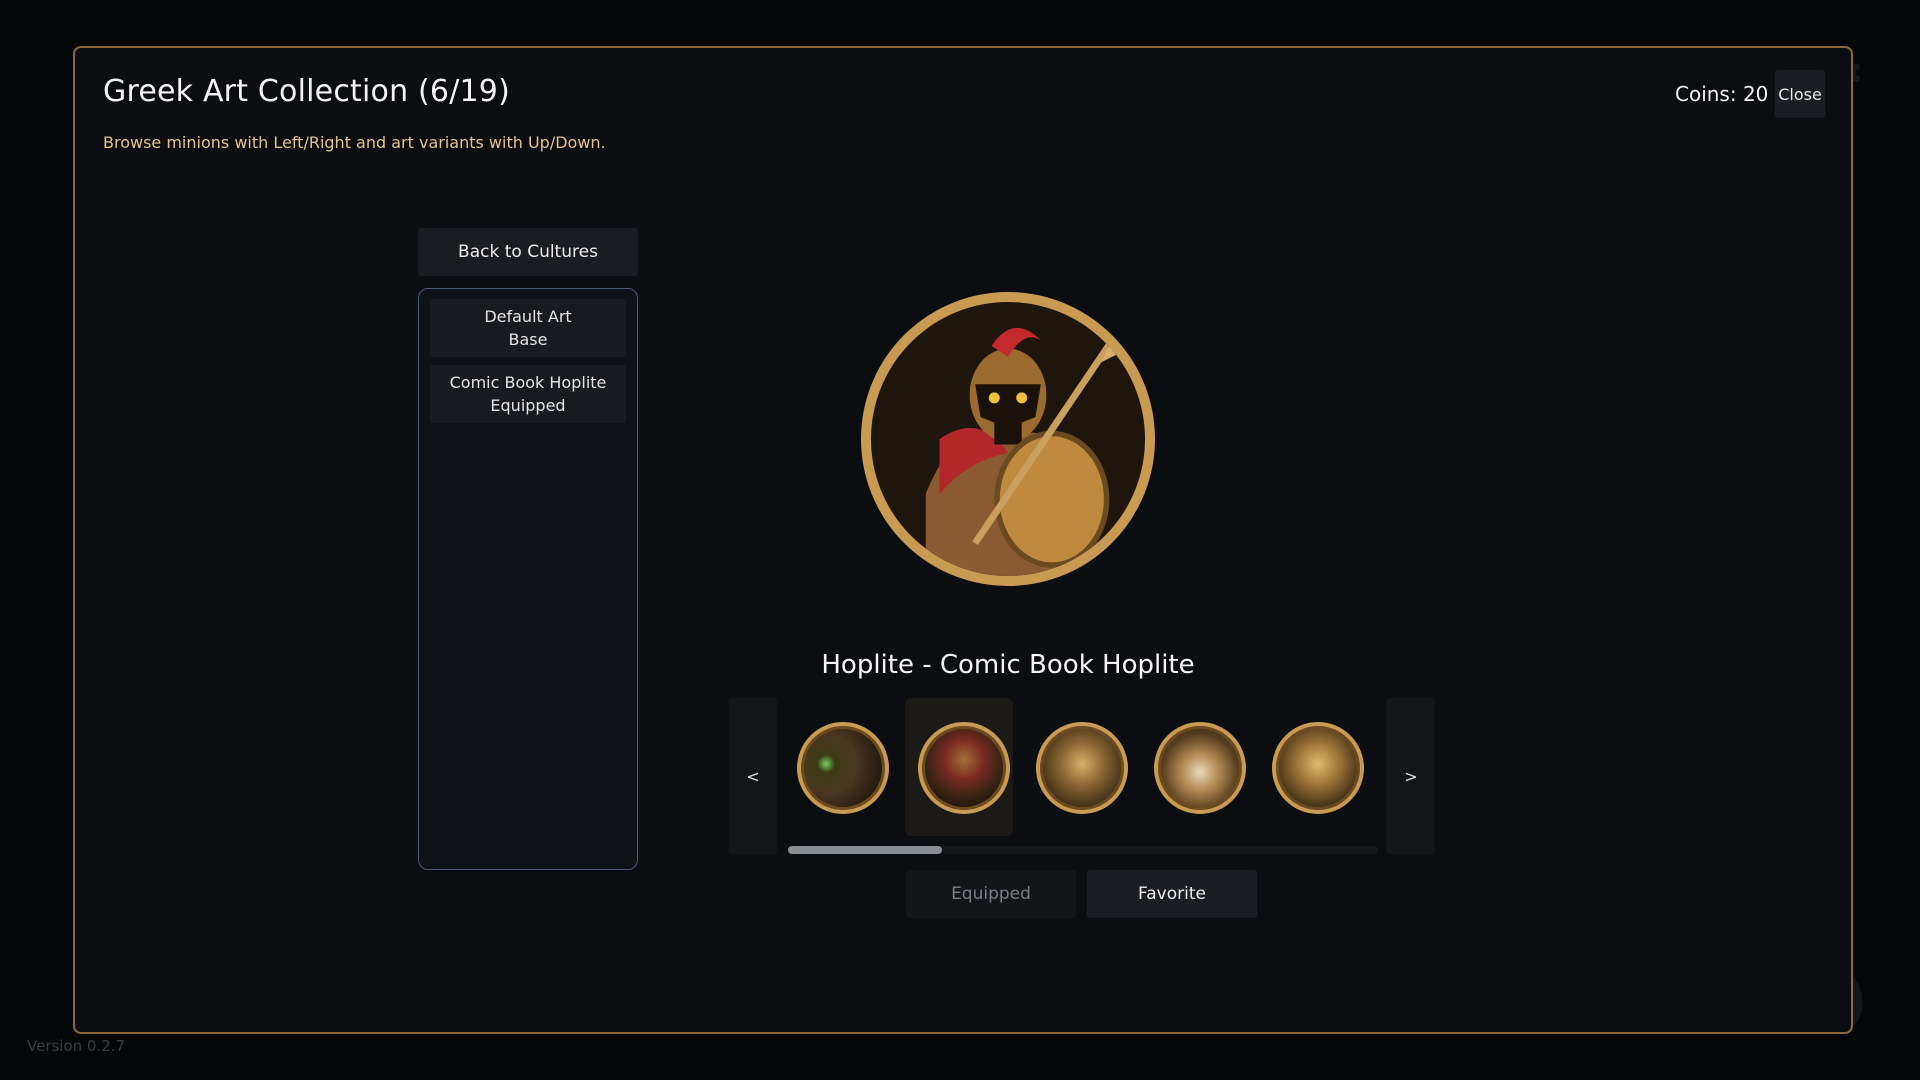  I want to click on carousel-scrollbar-thumb, so click(865, 850).